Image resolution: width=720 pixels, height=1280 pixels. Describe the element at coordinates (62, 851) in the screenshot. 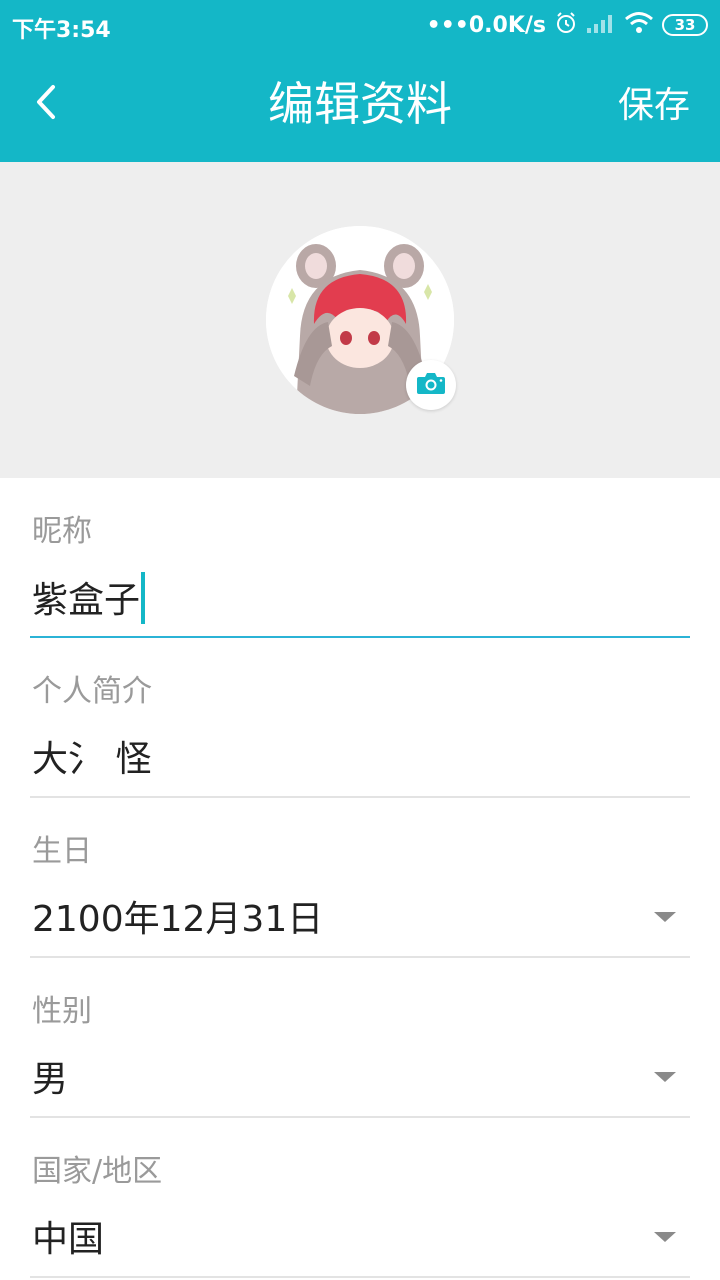

I see `birthday-label: 生日` at that location.